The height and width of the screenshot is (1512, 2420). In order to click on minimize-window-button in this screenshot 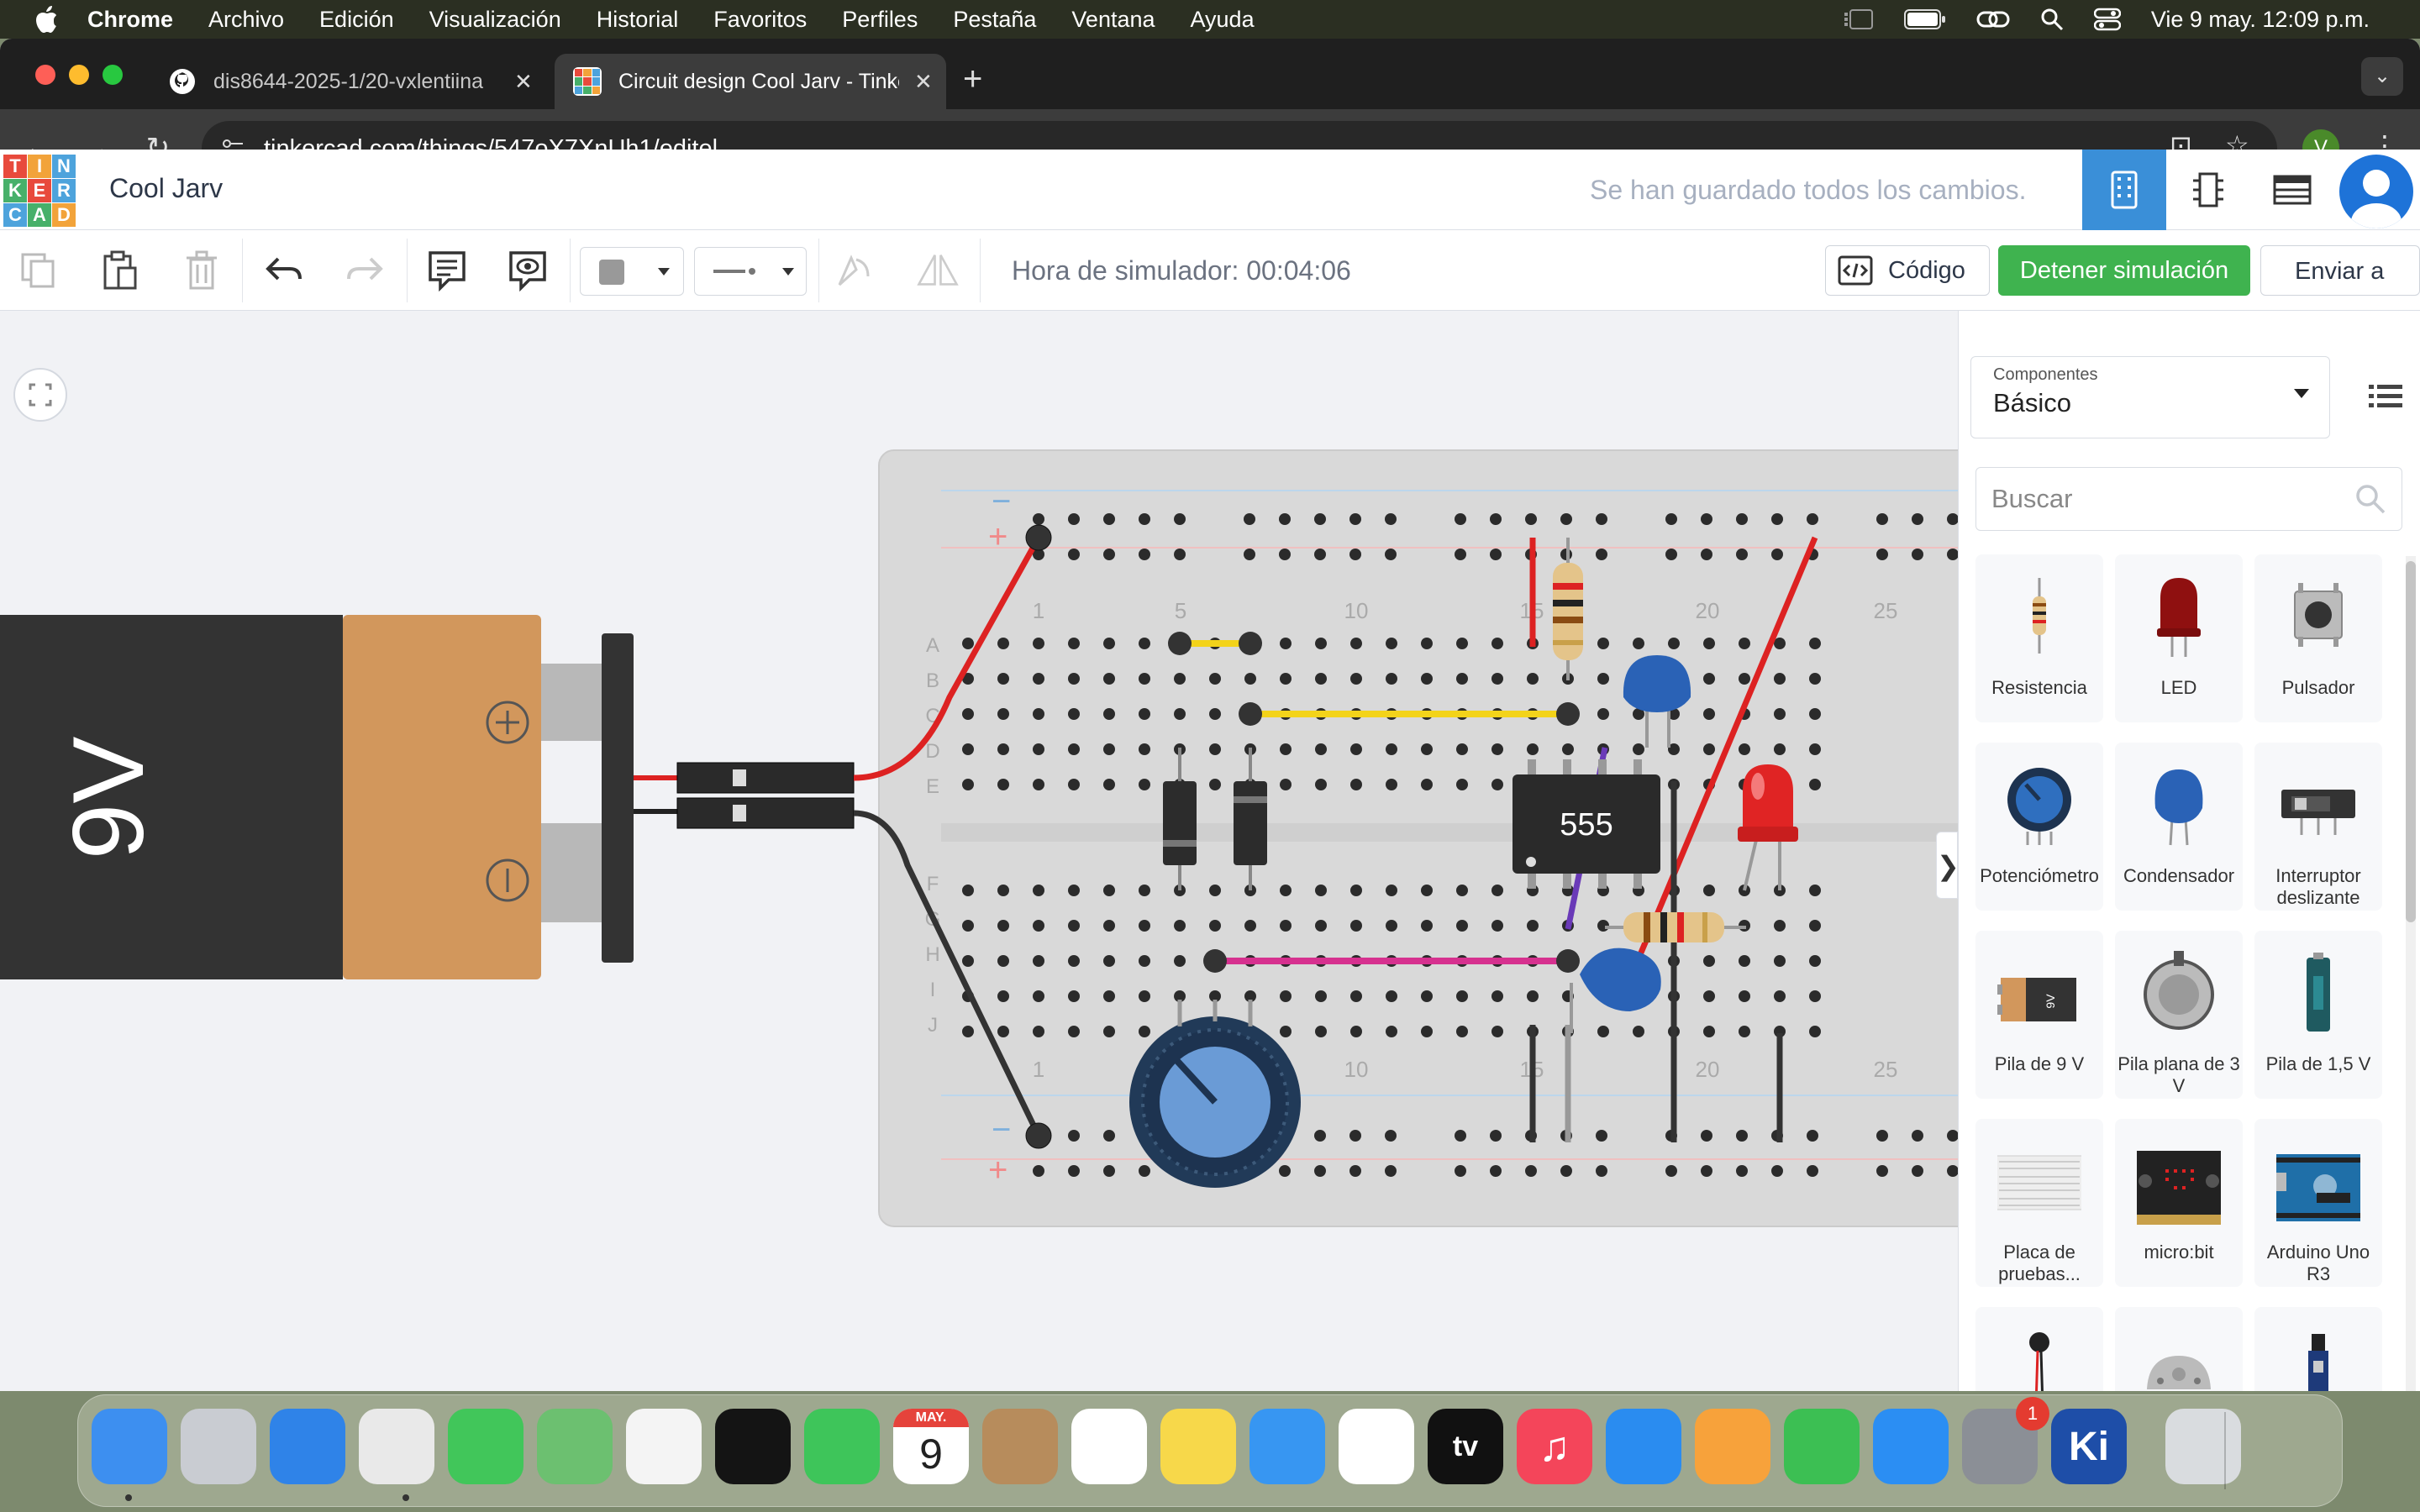, I will do `click(79, 75)`.